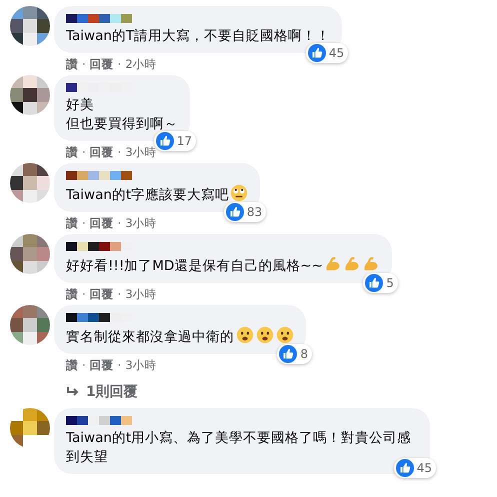 The image size is (497, 497). What do you see at coordinates (245, 212) in the screenshot?
I see `reaction-count: 83` at bounding box center [245, 212].